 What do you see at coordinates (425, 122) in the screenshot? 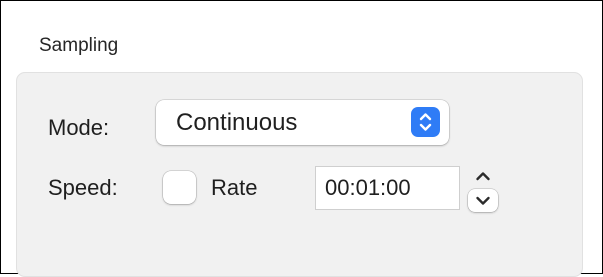
I see `updown-chevron-icon` at bounding box center [425, 122].